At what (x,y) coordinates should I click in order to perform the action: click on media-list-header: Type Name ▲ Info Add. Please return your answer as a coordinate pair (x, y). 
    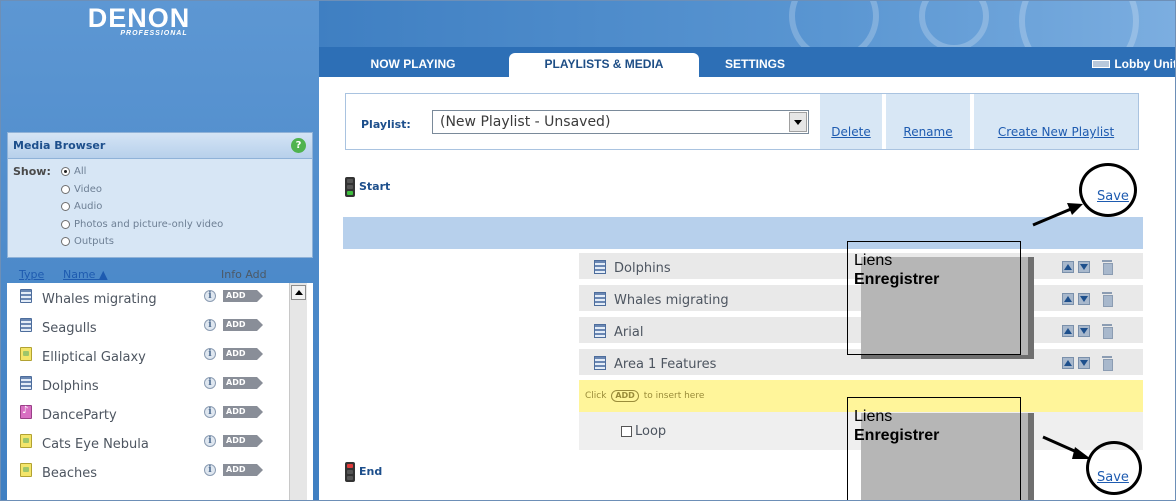
    Looking at the image, I should click on (161, 275).